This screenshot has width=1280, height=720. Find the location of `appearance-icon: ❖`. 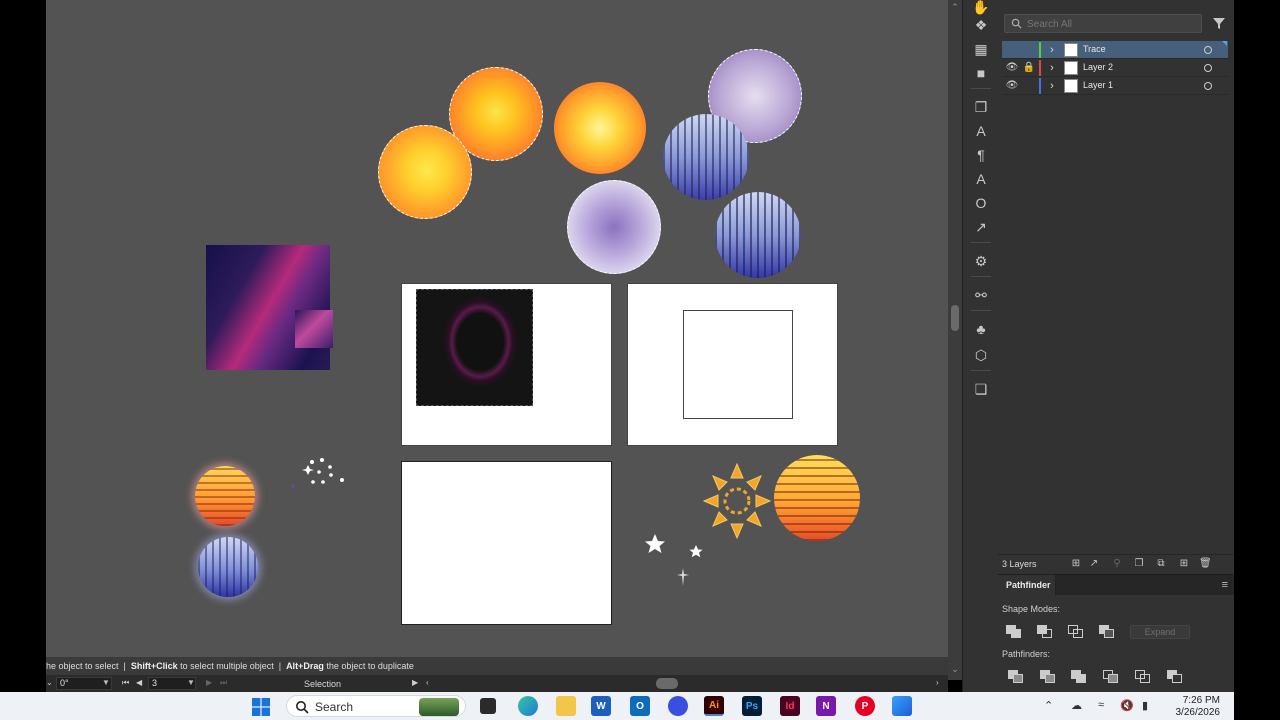

appearance-icon: ❖ is located at coordinates (981, 25).